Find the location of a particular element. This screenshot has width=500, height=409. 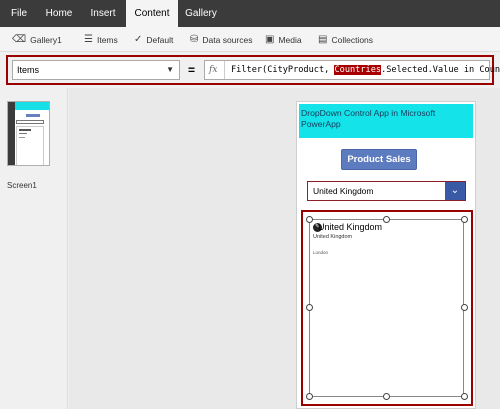

menu-bar: File Home Insert Content Gallery is located at coordinates (250, 13).